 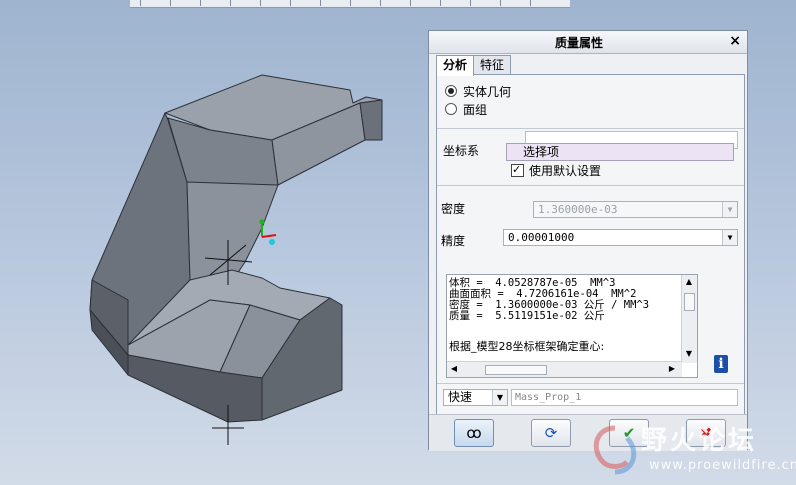 I want to click on watermark-url: www.proewildfire.cn, so click(x=722, y=465).